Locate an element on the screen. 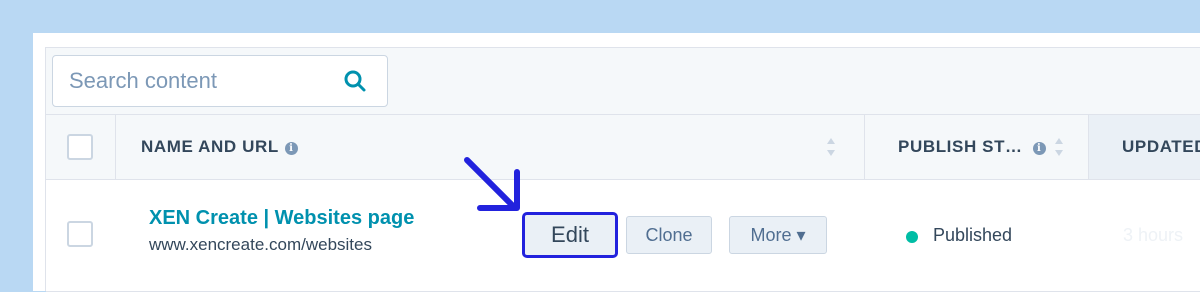 The width and height of the screenshot is (1200, 292). column-header-publish-status: PUBLISH ST… i is located at coordinates (972, 147).